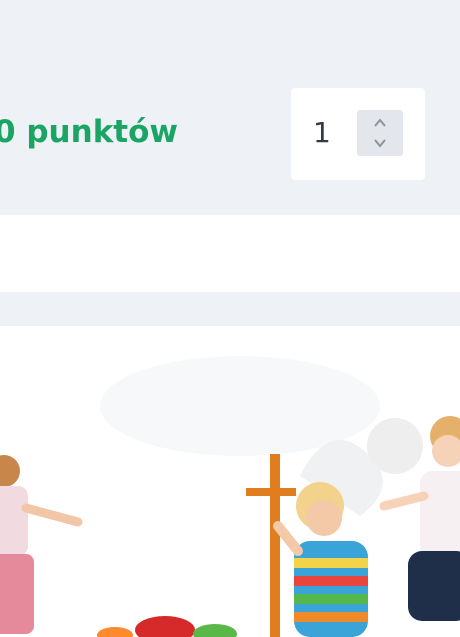 This screenshot has width=460, height=637. I want to click on truncated-heading-text, so click(230, 6).